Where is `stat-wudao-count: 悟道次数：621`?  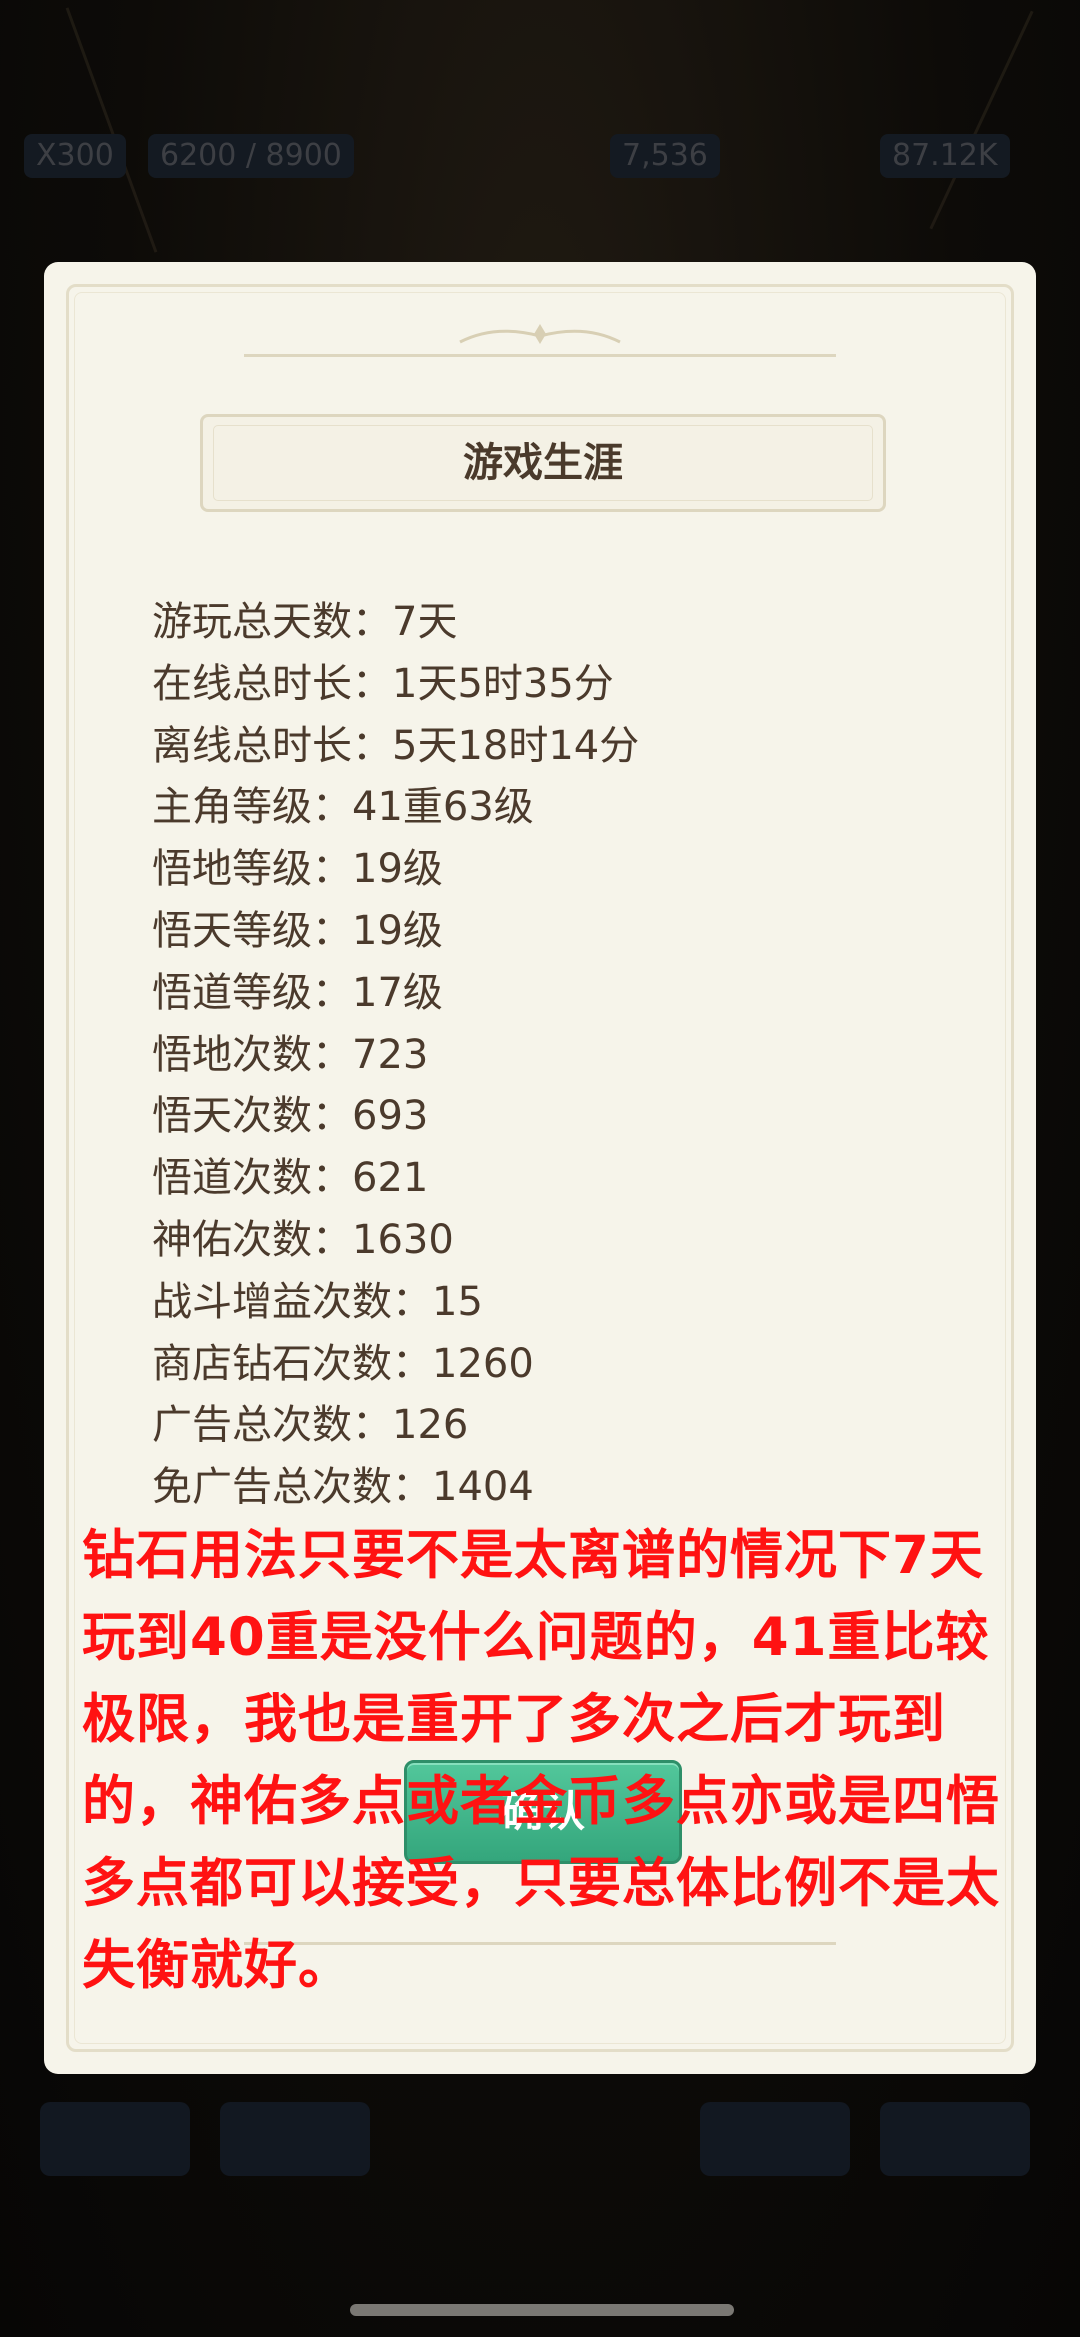 stat-wudao-count: 悟道次数：621 is located at coordinates (290, 1178).